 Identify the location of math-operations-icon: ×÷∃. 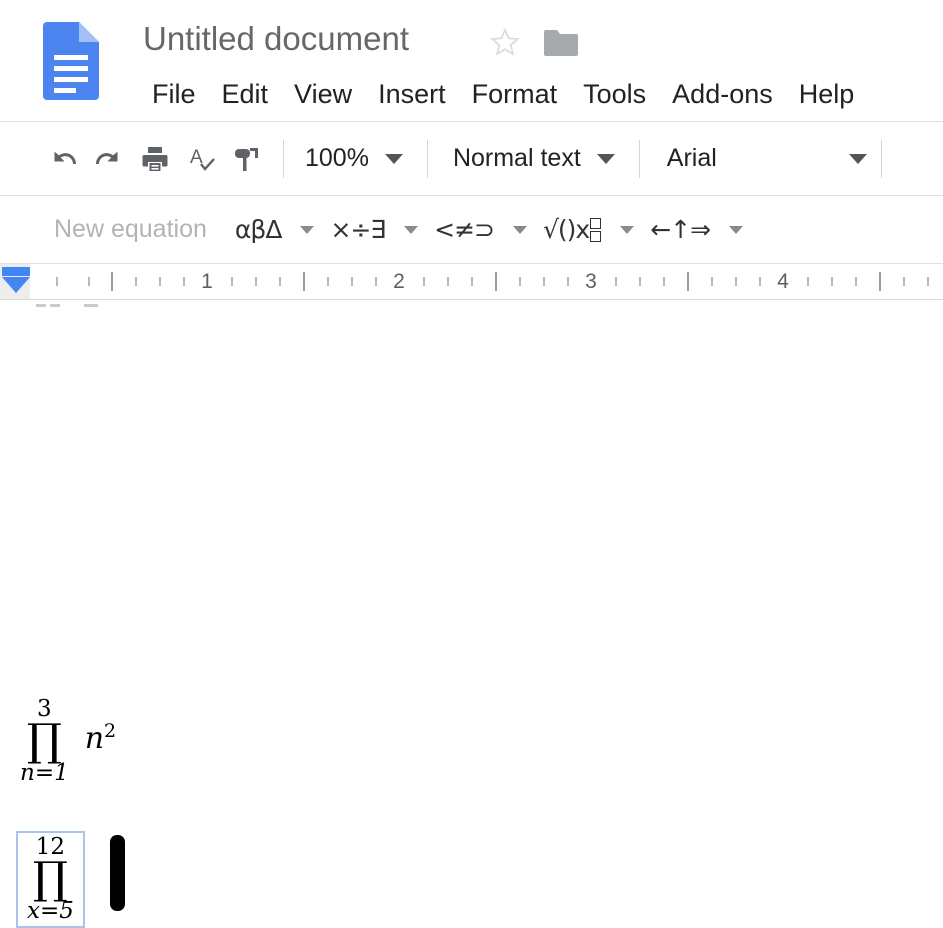
(358, 229).